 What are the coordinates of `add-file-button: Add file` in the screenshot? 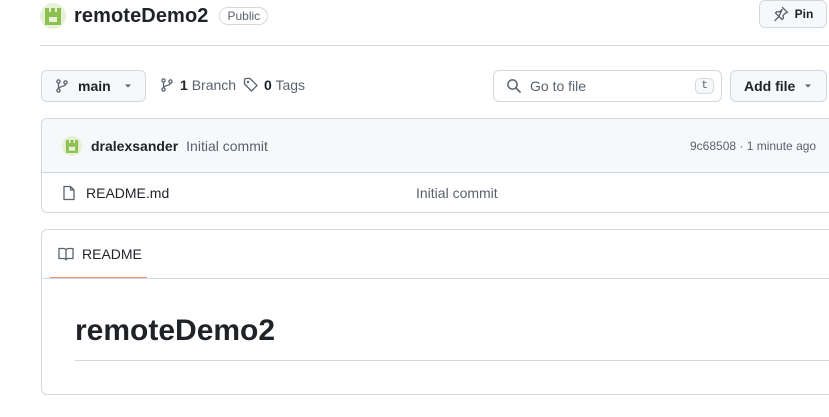 It's located at (778, 86).